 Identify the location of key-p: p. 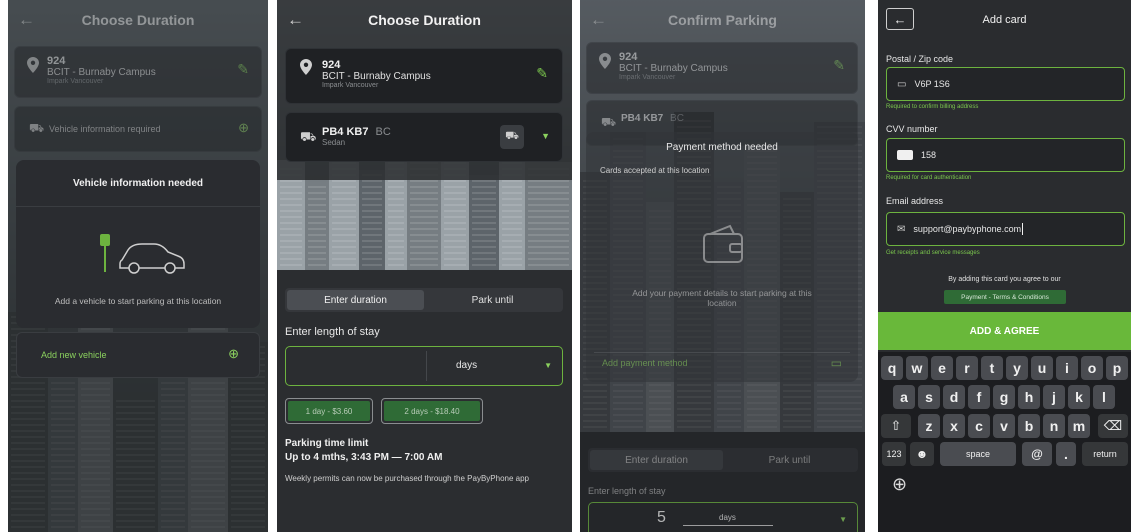
(1117, 368).